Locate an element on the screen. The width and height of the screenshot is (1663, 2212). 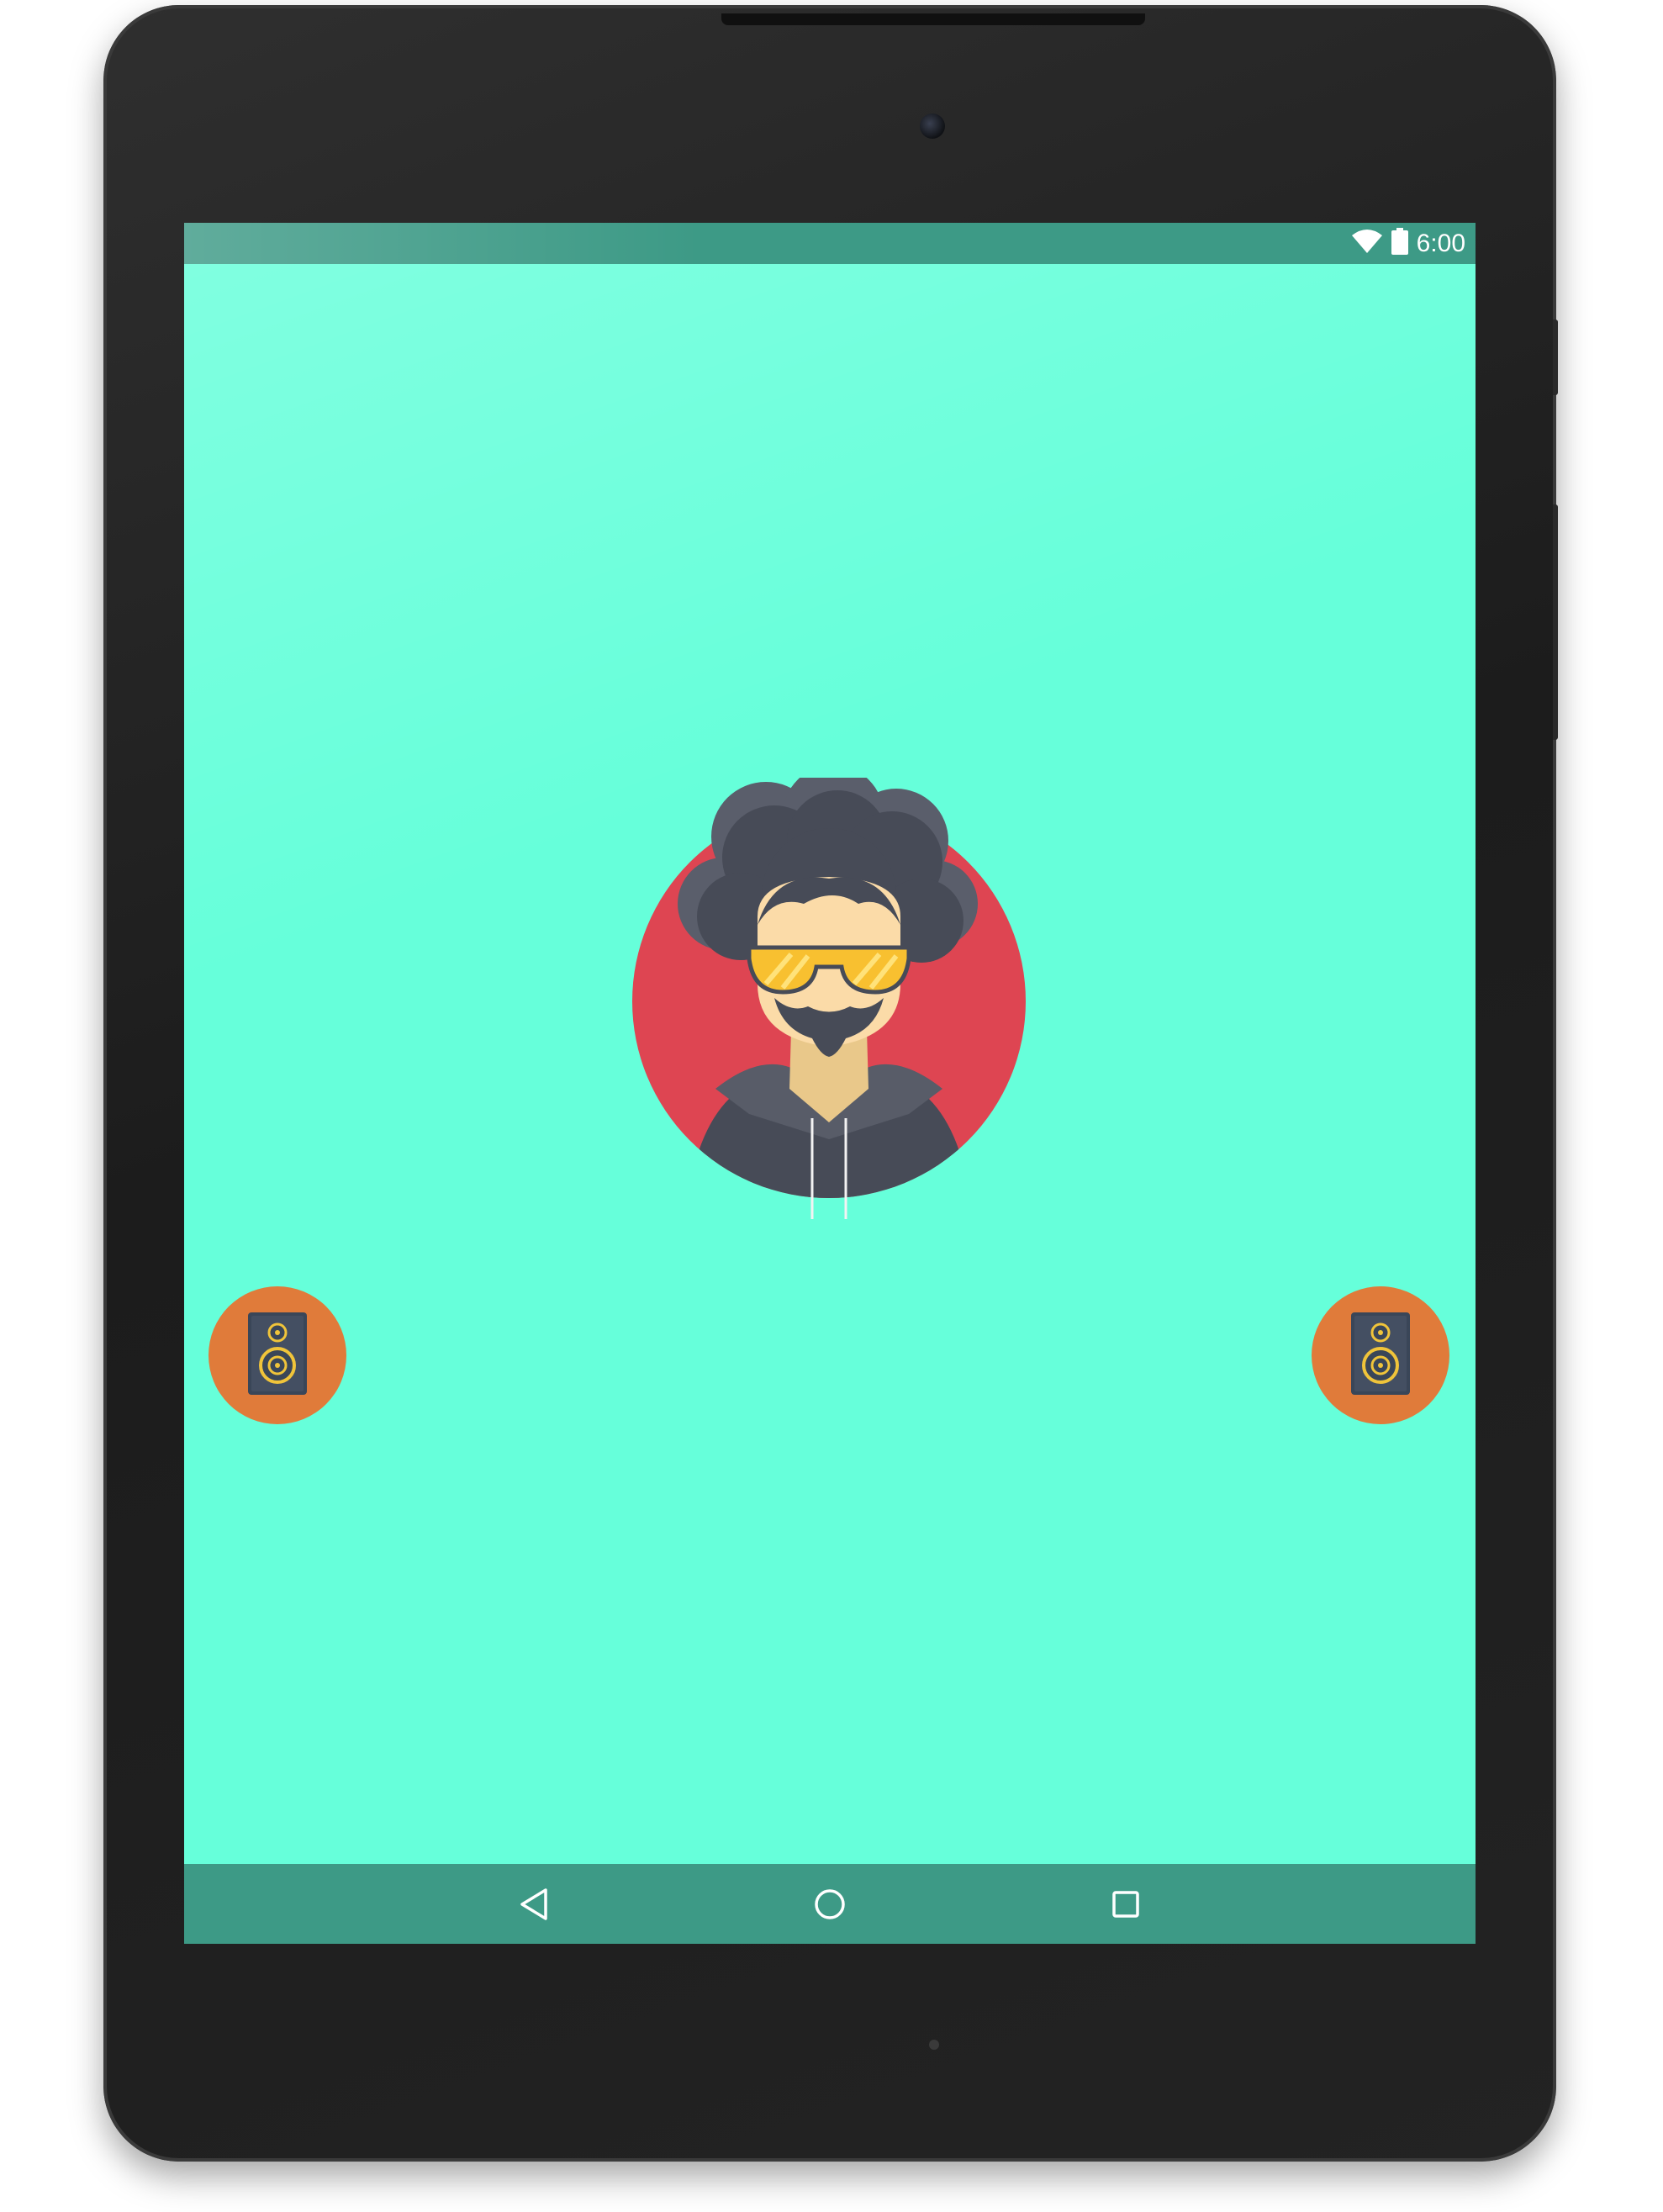
front-camera is located at coordinates (932, 126).